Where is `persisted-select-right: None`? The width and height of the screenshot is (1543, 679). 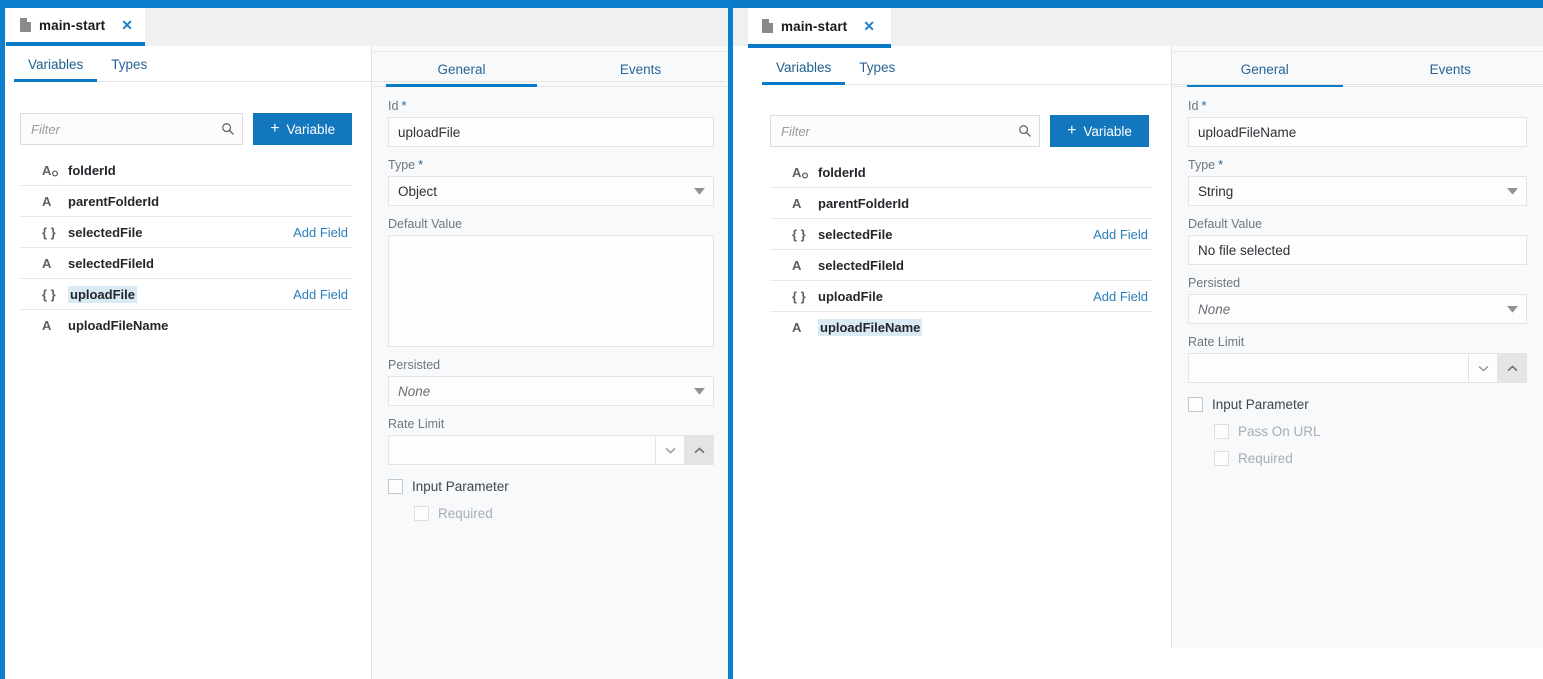
persisted-select-right: None is located at coordinates (1357, 309).